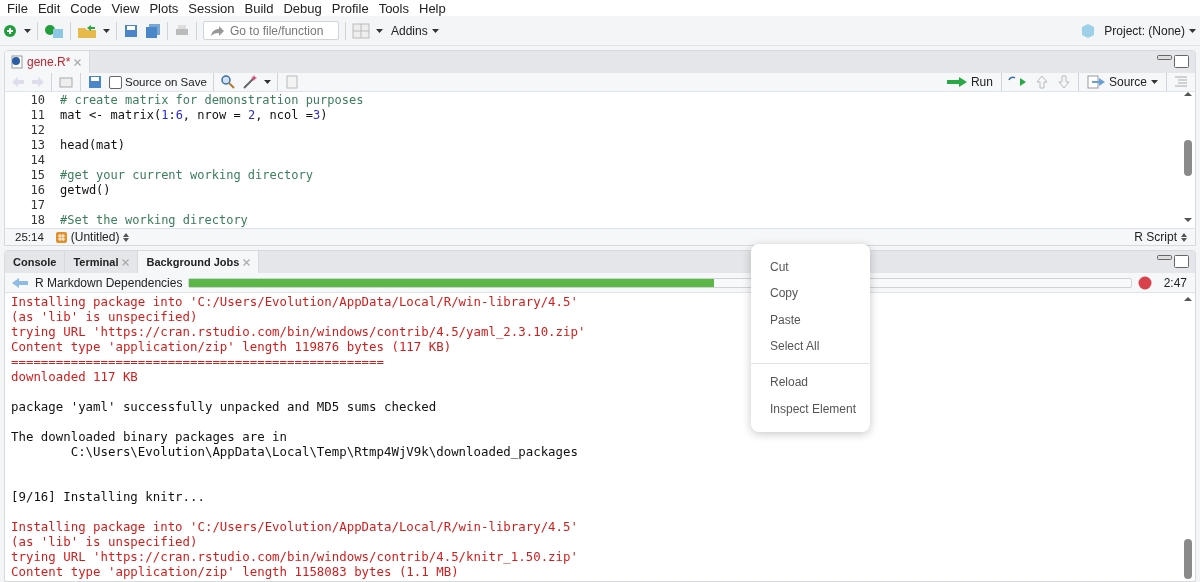 The height and width of the screenshot is (582, 1200). What do you see at coordinates (37, 204) in the screenshot?
I see `line-number: 17` at bounding box center [37, 204].